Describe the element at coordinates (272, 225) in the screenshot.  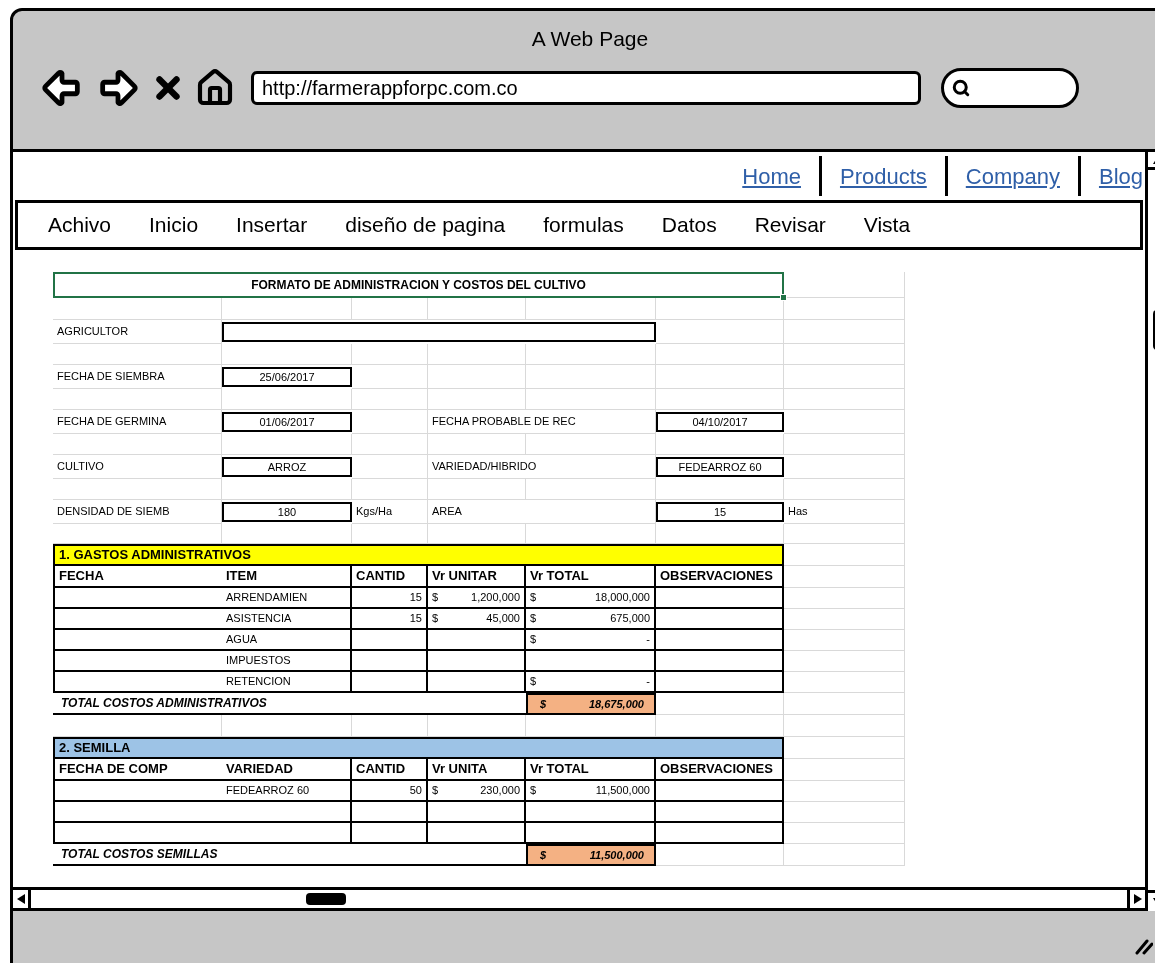
I see `menu-item: Insertar` at that location.